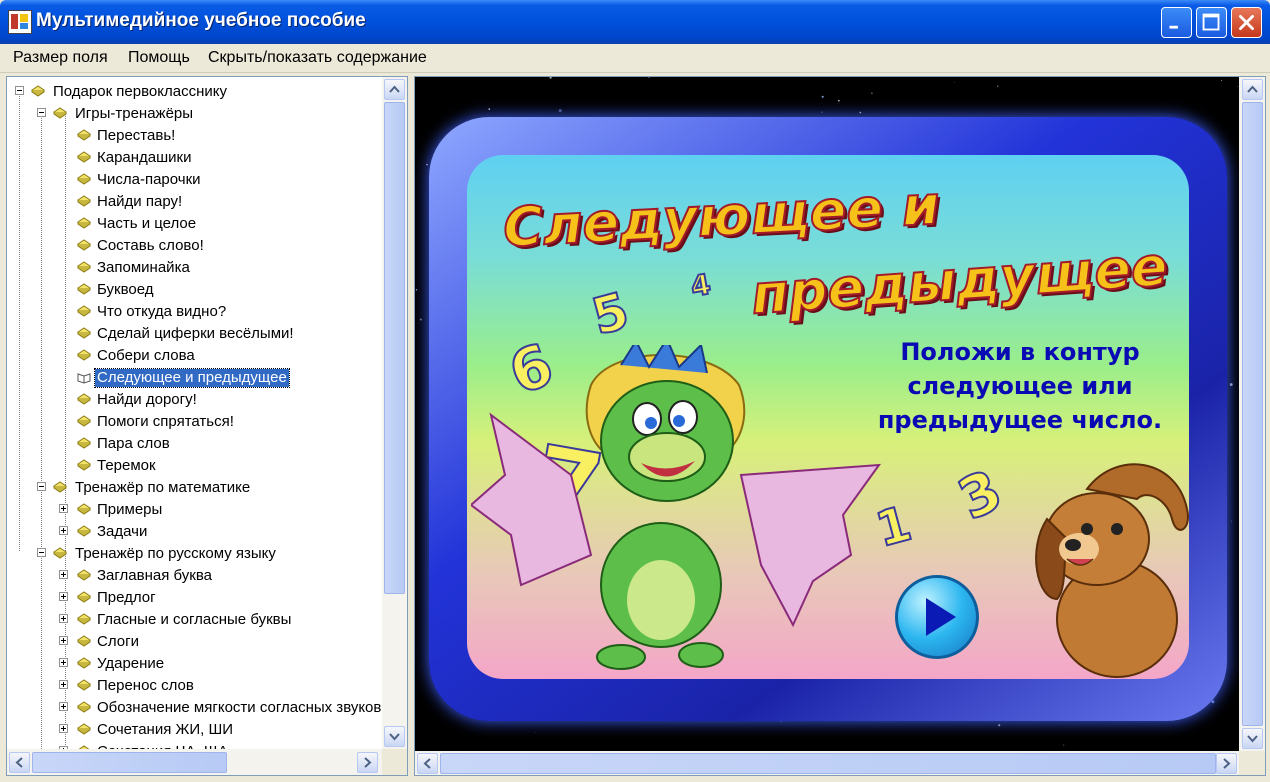  I want to click on tree-item: Что откуда видно?, so click(194, 312).